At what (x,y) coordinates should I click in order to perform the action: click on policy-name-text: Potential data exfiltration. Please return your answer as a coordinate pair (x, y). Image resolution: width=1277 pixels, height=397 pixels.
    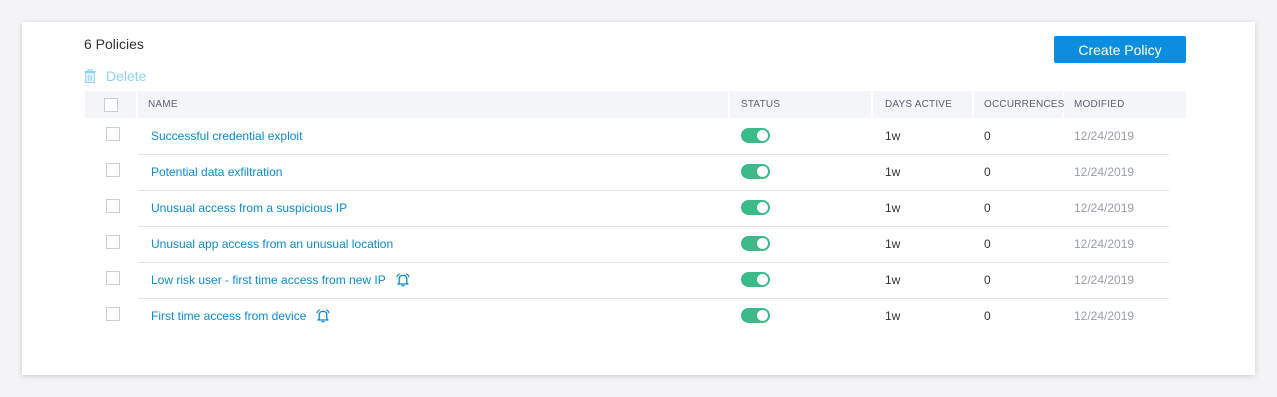
    Looking at the image, I should click on (217, 171).